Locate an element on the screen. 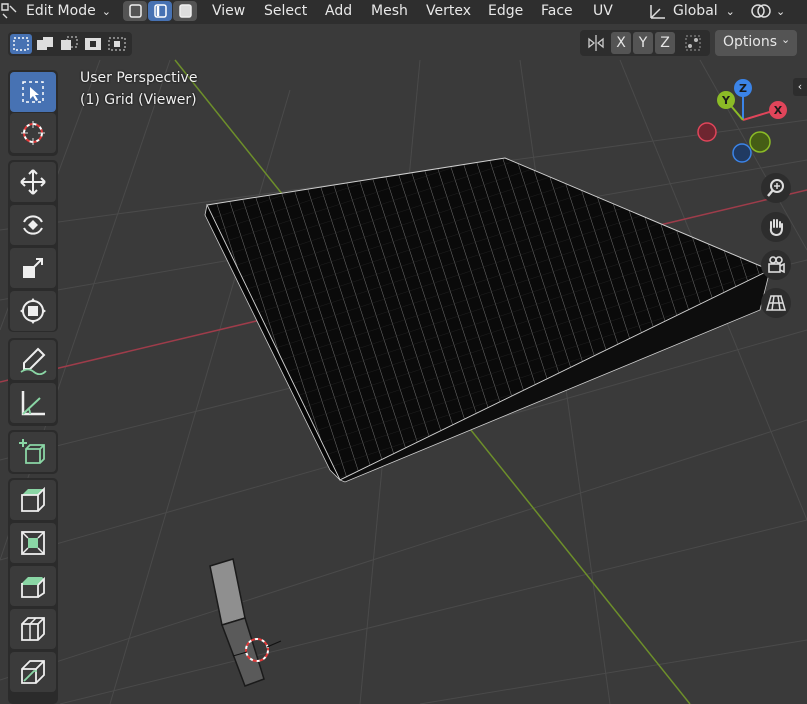 The width and height of the screenshot is (807, 704). pan-button is located at coordinates (776, 227).